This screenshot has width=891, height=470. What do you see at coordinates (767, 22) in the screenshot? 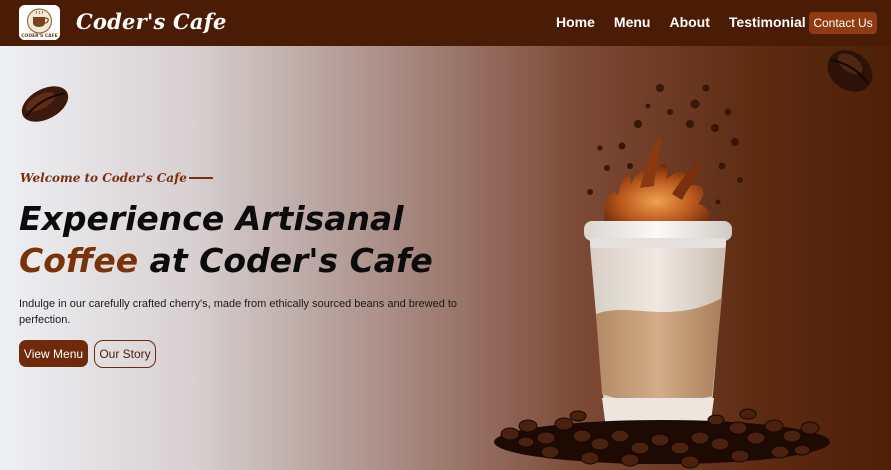
I see `nav-testimonial: Testimonial` at bounding box center [767, 22].